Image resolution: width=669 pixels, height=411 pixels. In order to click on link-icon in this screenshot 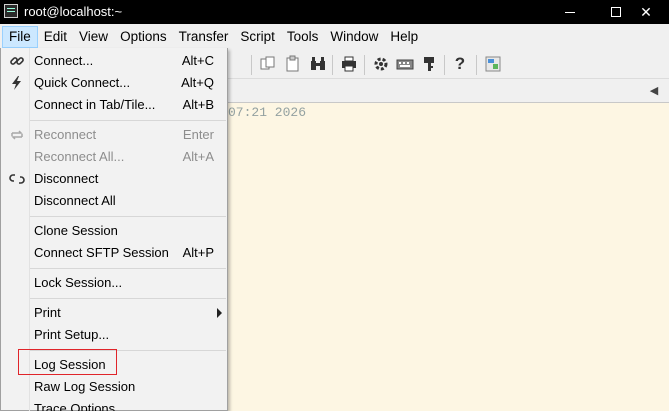, I will do `click(17, 61)`.